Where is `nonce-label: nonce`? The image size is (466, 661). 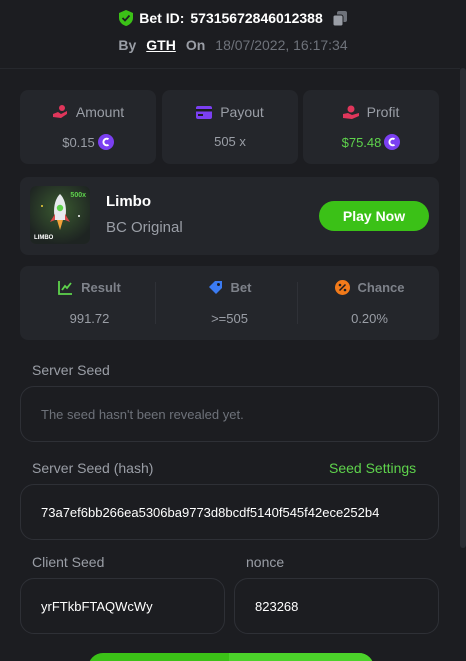
nonce-label: nonce is located at coordinates (265, 562).